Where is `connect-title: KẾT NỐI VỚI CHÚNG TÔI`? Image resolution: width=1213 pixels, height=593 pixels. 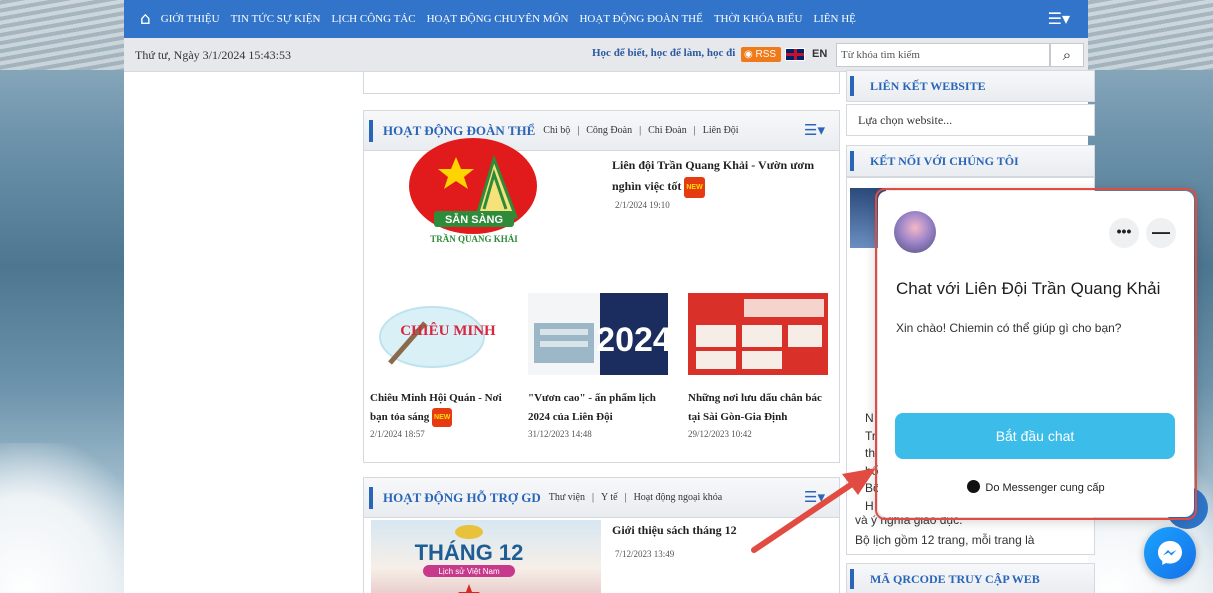 connect-title: KẾT NỐI VỚI CHÚNG TÔI is located at coordinates (944, 160).